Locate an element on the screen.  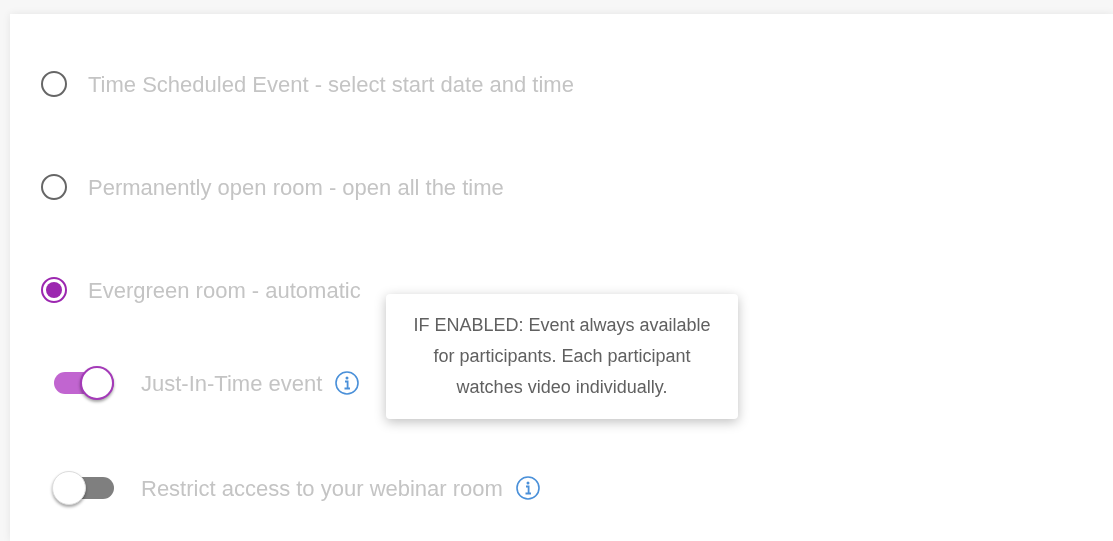
toggle-label: Restrict access to your webinar room is located at coordinates (322, 488).